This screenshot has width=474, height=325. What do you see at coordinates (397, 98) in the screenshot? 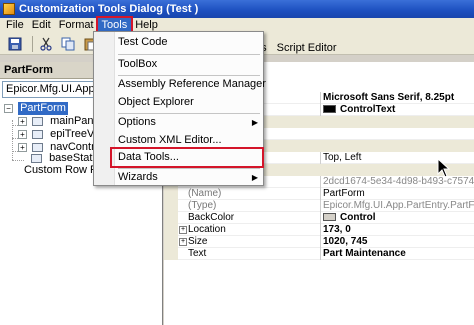
I see `font-value: Microsoft Sans Serif, 8.25pt` at bounding box center [397, 98].